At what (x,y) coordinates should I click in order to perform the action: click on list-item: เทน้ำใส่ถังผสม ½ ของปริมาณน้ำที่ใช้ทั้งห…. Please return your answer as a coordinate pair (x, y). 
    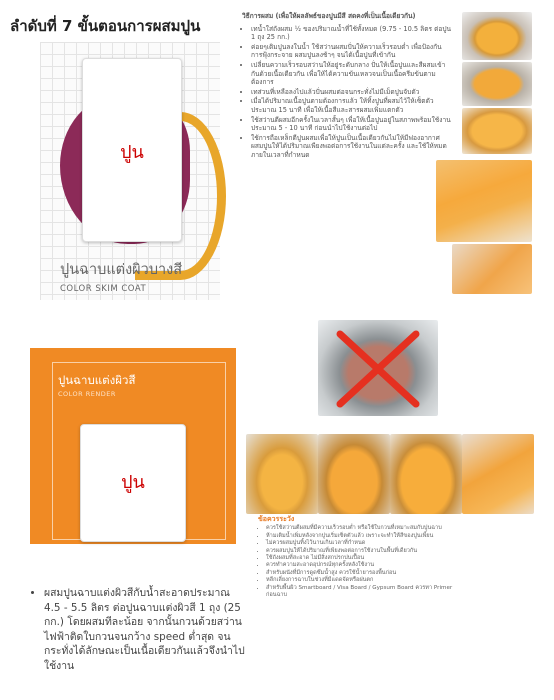
    Looking at the image, I should click on (351, 33).